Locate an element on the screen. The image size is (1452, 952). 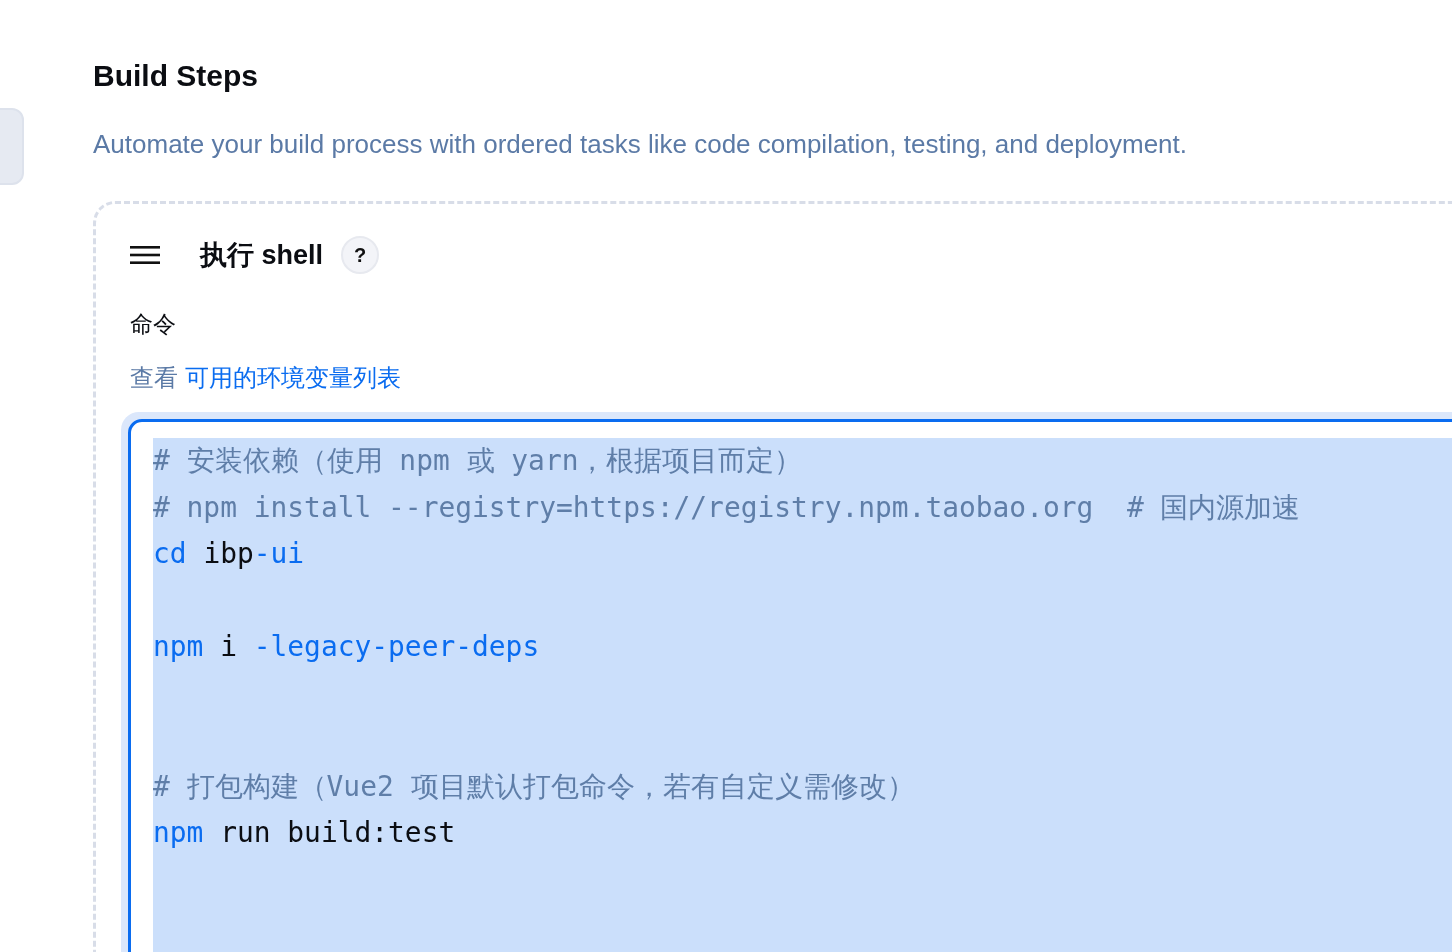
env-hint: 查看 可用的环境变量列表 is located at coordinates (266, 378).